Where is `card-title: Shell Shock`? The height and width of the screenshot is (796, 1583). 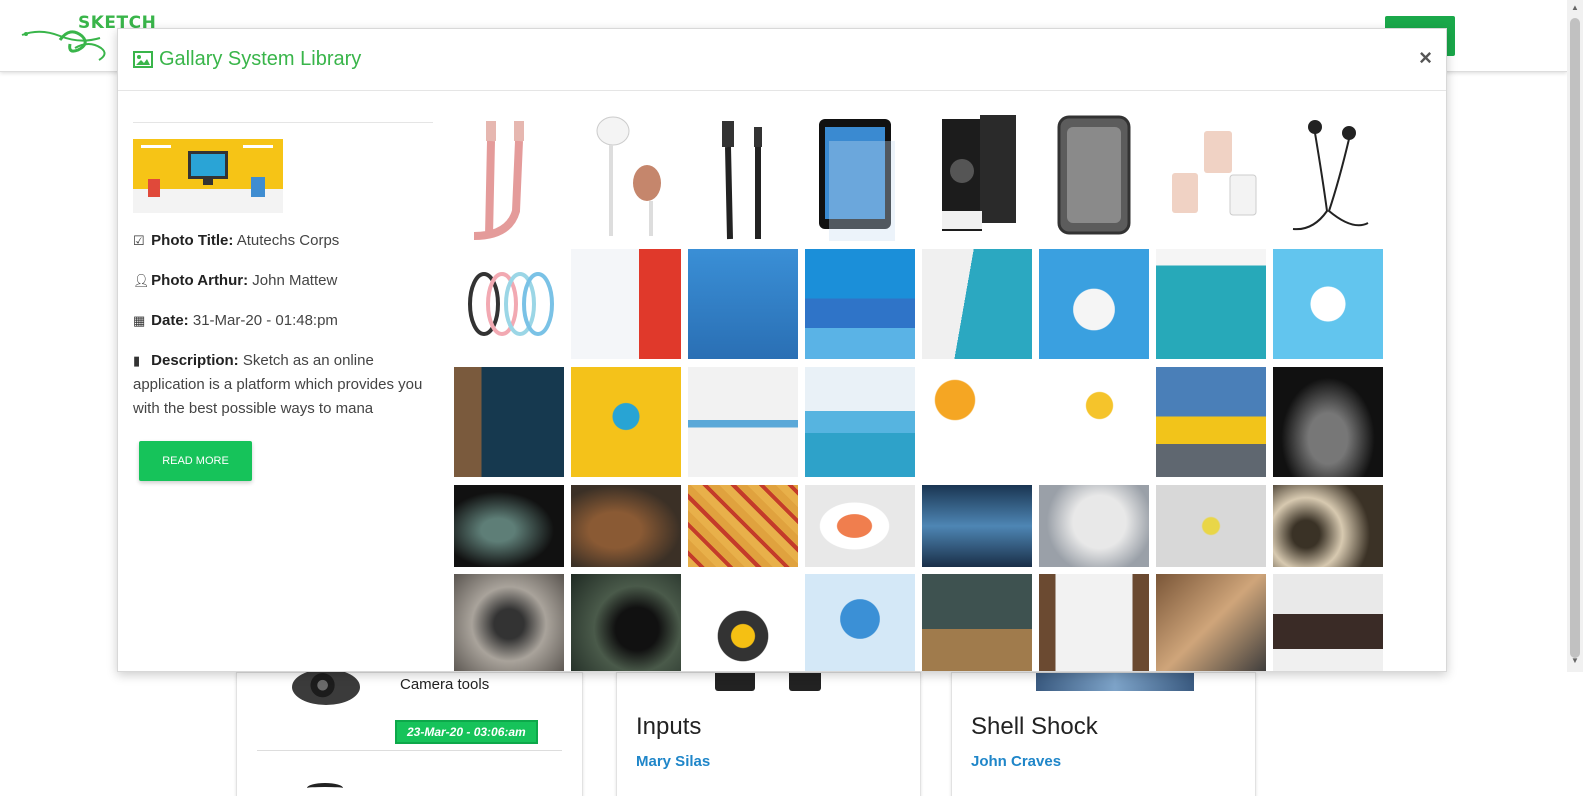
card-title: Shell Shock is located at coordinates (1034, 727).